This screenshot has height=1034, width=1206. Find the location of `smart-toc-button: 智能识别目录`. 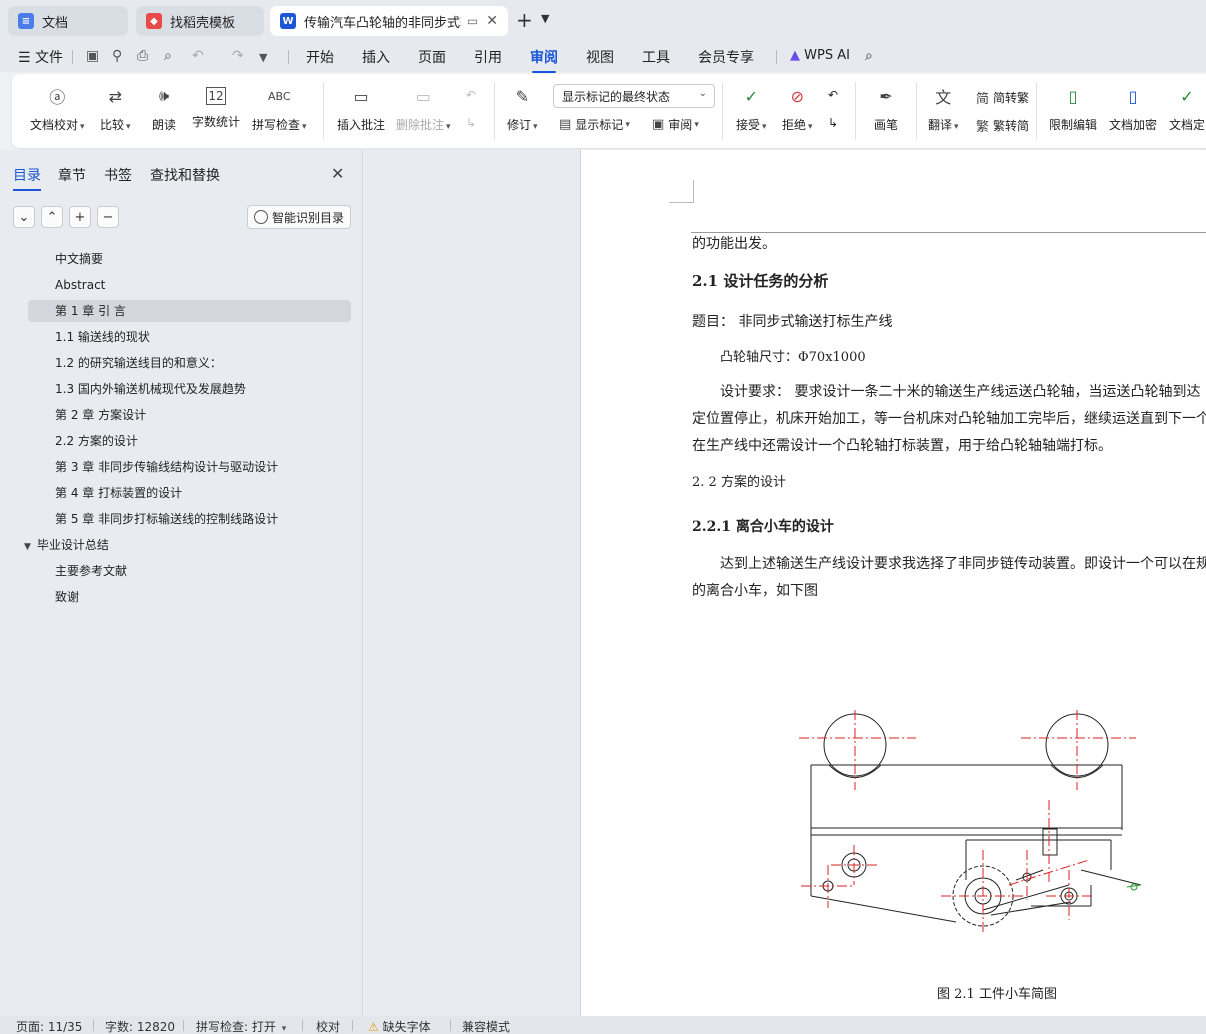

smart-toc-button: 智能识别目录 is located at coordinates (299, 217).